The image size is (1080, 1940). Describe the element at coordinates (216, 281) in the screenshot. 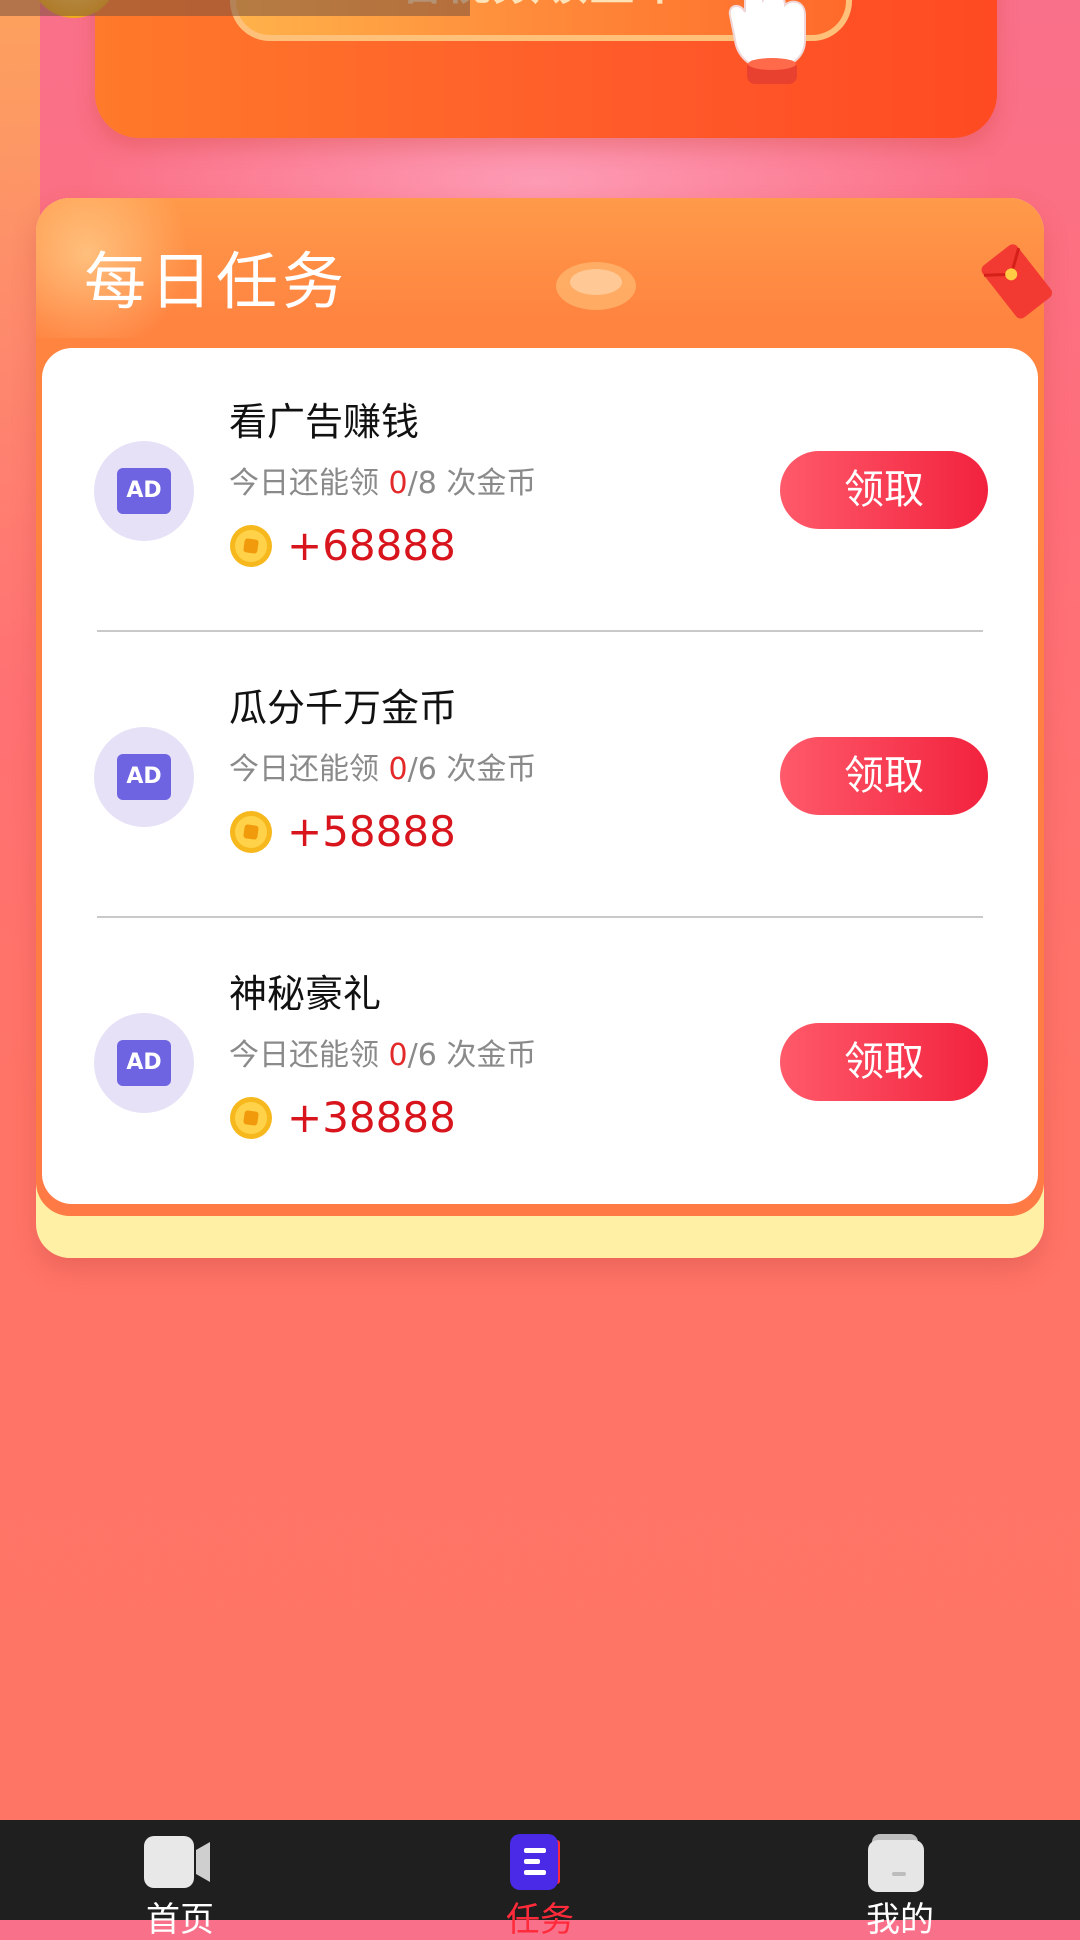

I see `daily-tasks-title: 每日任务` at that location.